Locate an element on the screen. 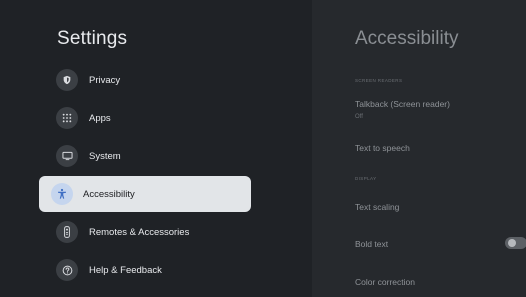 Image resolution: width=526 pixels, height=297 pixels. apps-grid-icon is located at coordinates (67, 118).